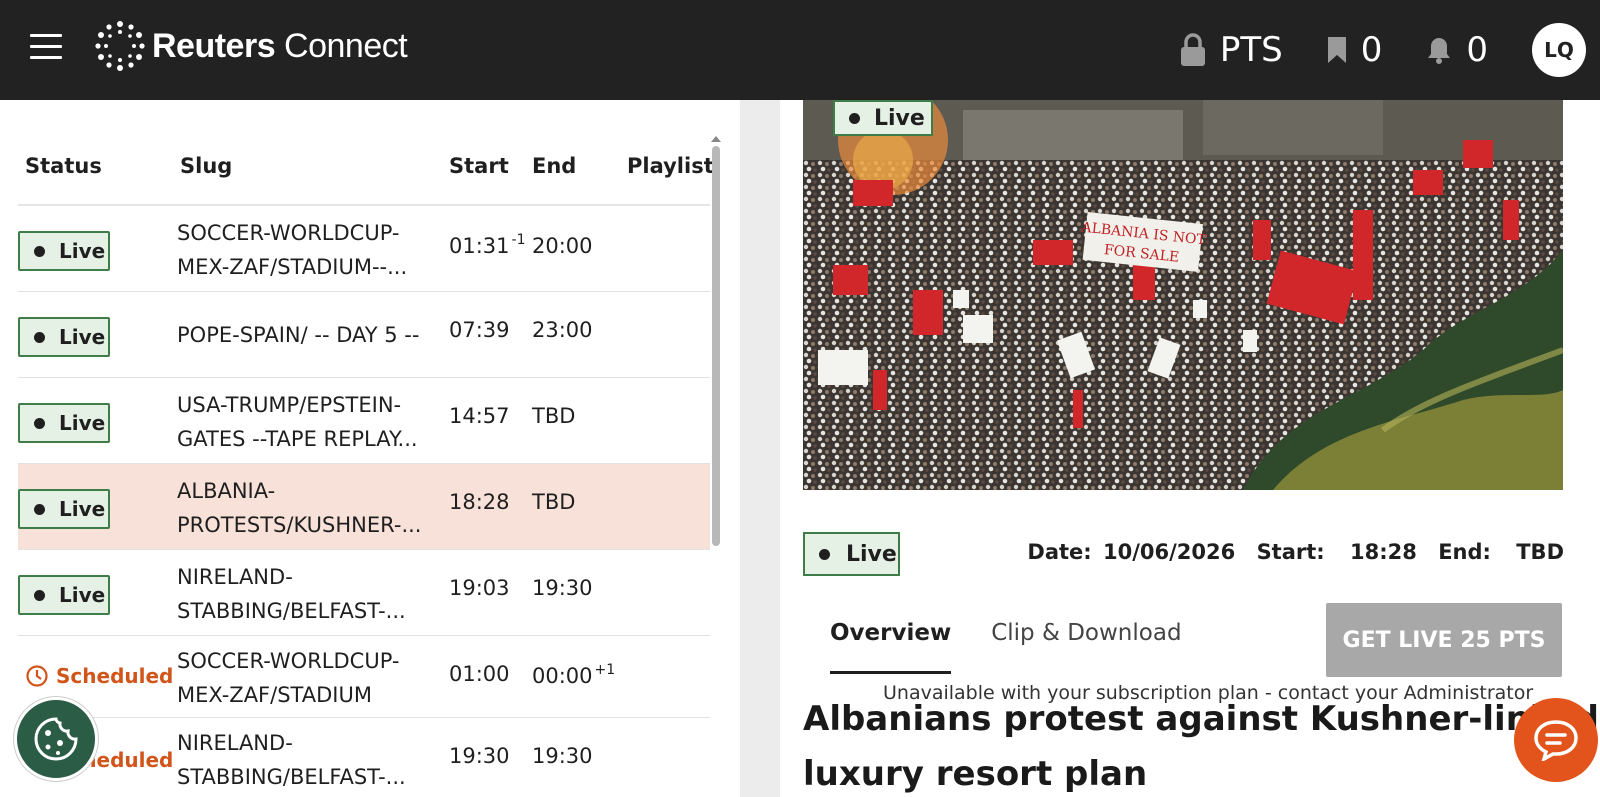 The image size is (1600, 797). What do you see at coordinates (479, 246) in the screenshot?
I see `start-time: 01:31` at bounding box center [479, 246].